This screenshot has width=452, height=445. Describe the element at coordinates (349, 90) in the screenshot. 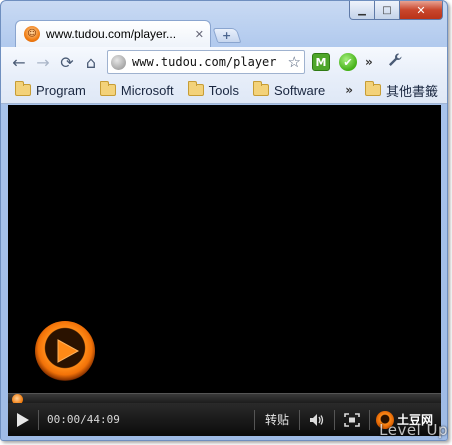

I see `bookmarks-overflow-icon: »` at that location.